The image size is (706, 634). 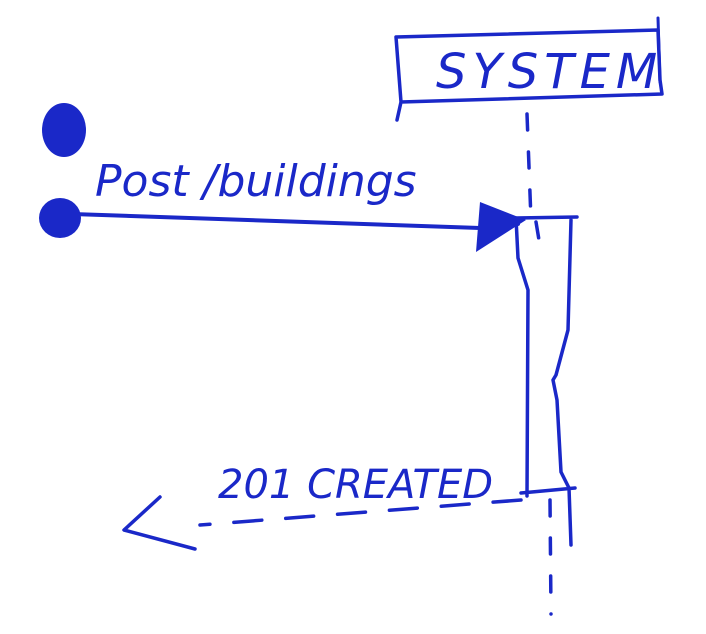 I want to click on request-label: Post /buildings, so click(x=256, y=181).